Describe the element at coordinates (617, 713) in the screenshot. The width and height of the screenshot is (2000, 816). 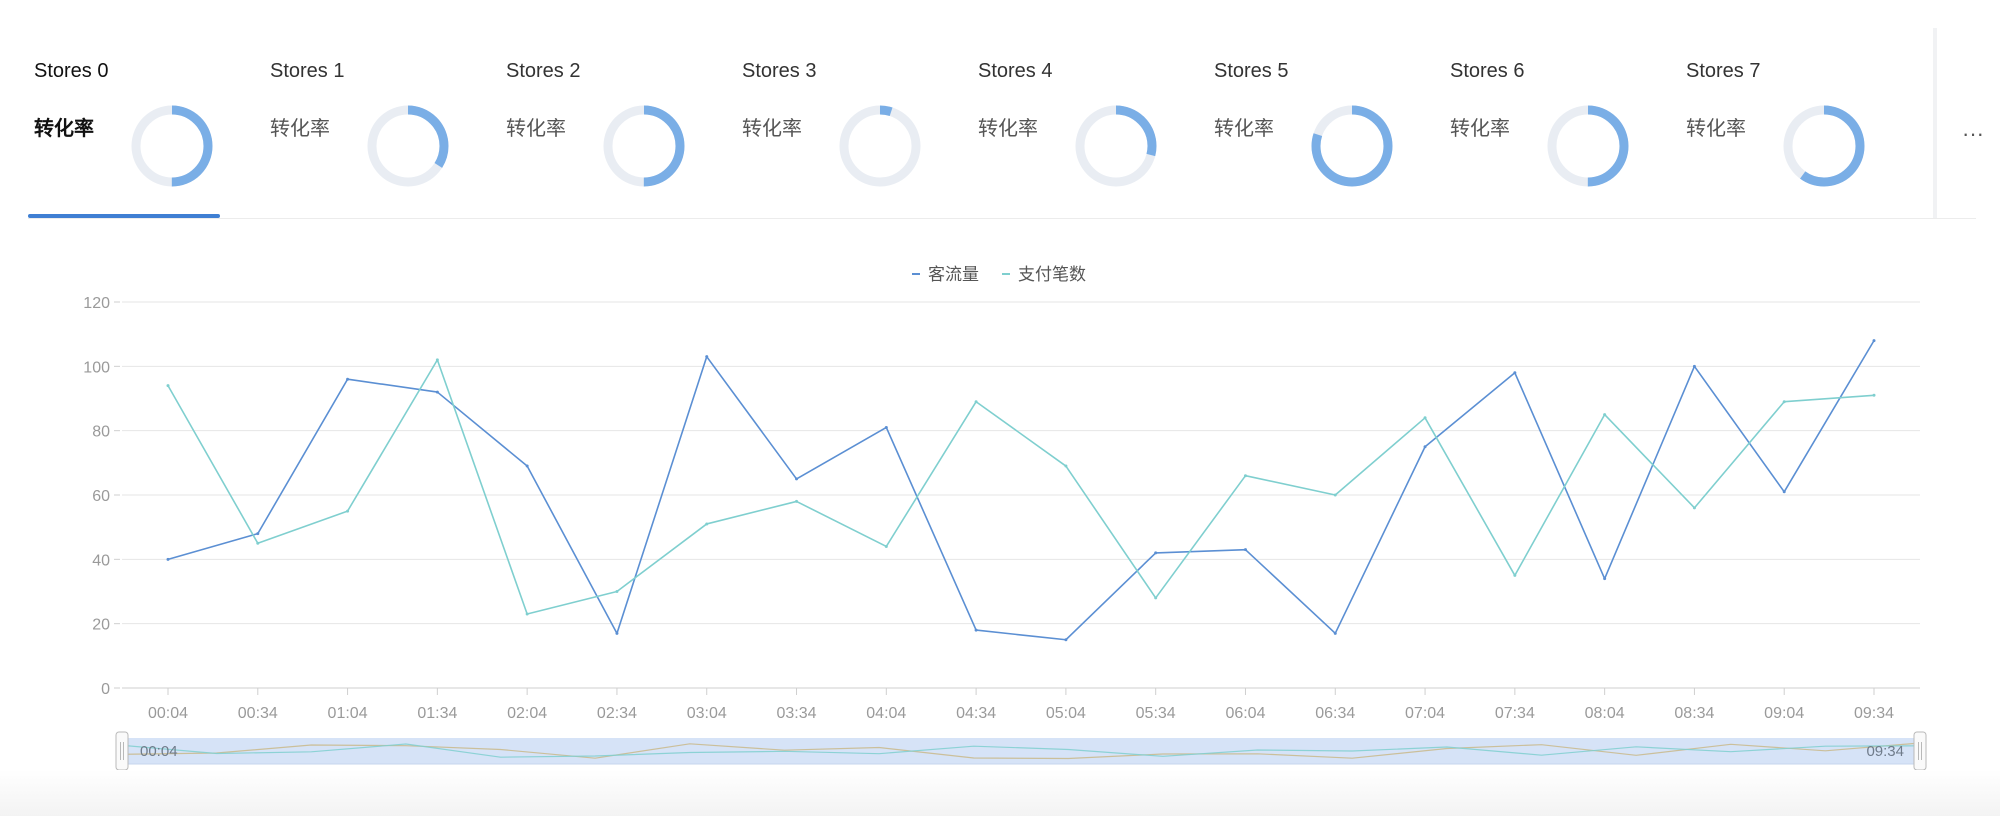
I see `x-tick-label: 02:34` at that location.